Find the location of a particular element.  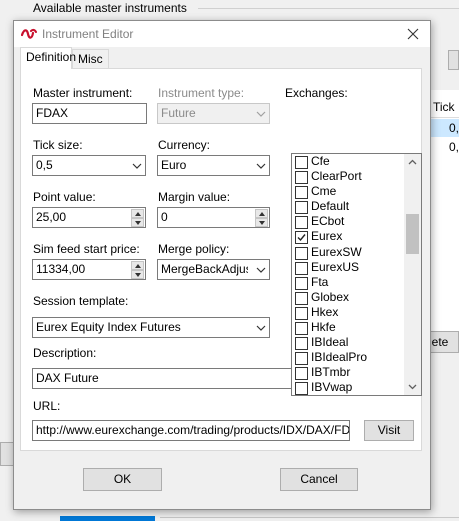

exchange-item: Fta is located at coordinates (356, 282).